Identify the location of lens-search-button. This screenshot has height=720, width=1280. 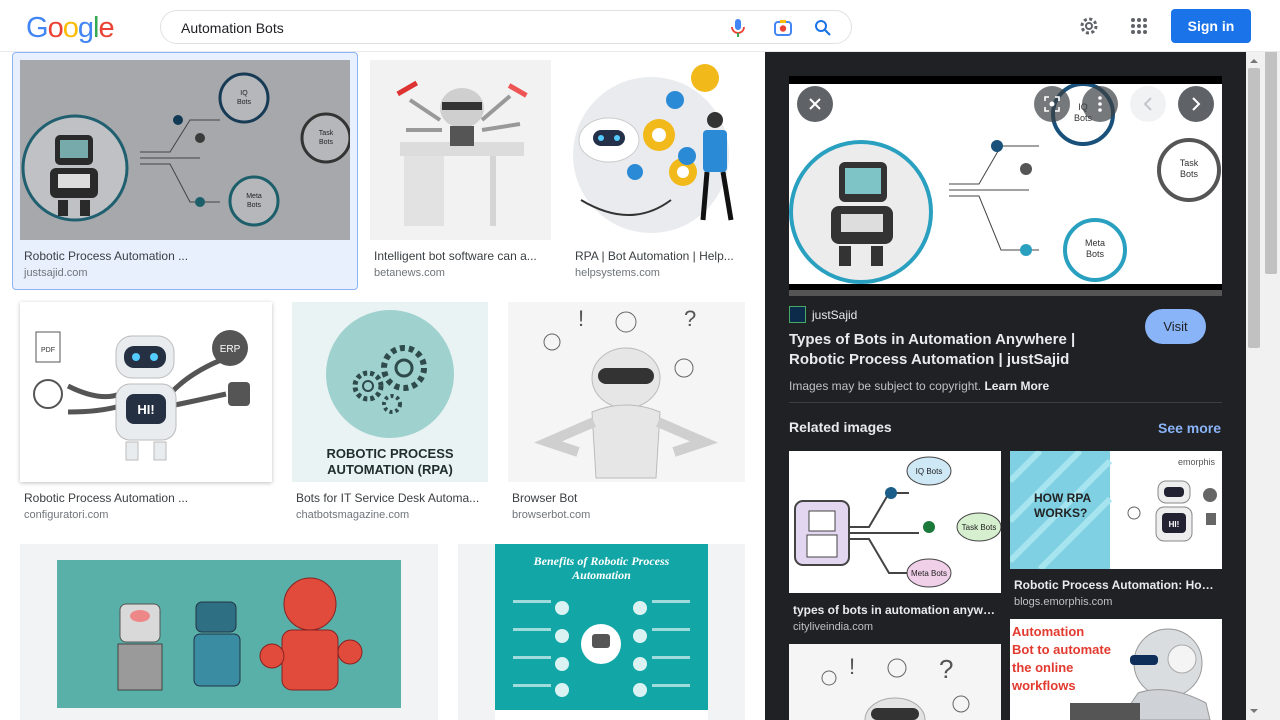
(1052, 104).